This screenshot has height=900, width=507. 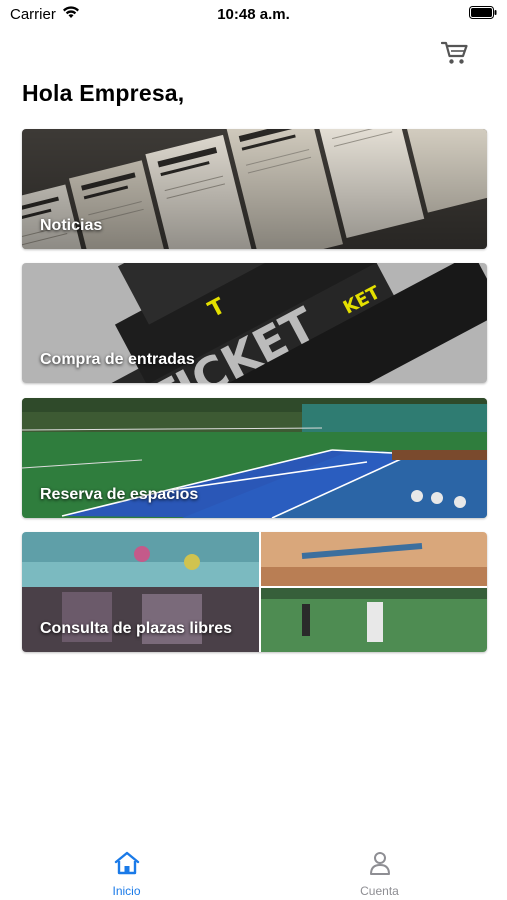 I want to click on card-compra-entradas: T CKET KET TICKET Compra de entradas, so click(x=254, y=323).